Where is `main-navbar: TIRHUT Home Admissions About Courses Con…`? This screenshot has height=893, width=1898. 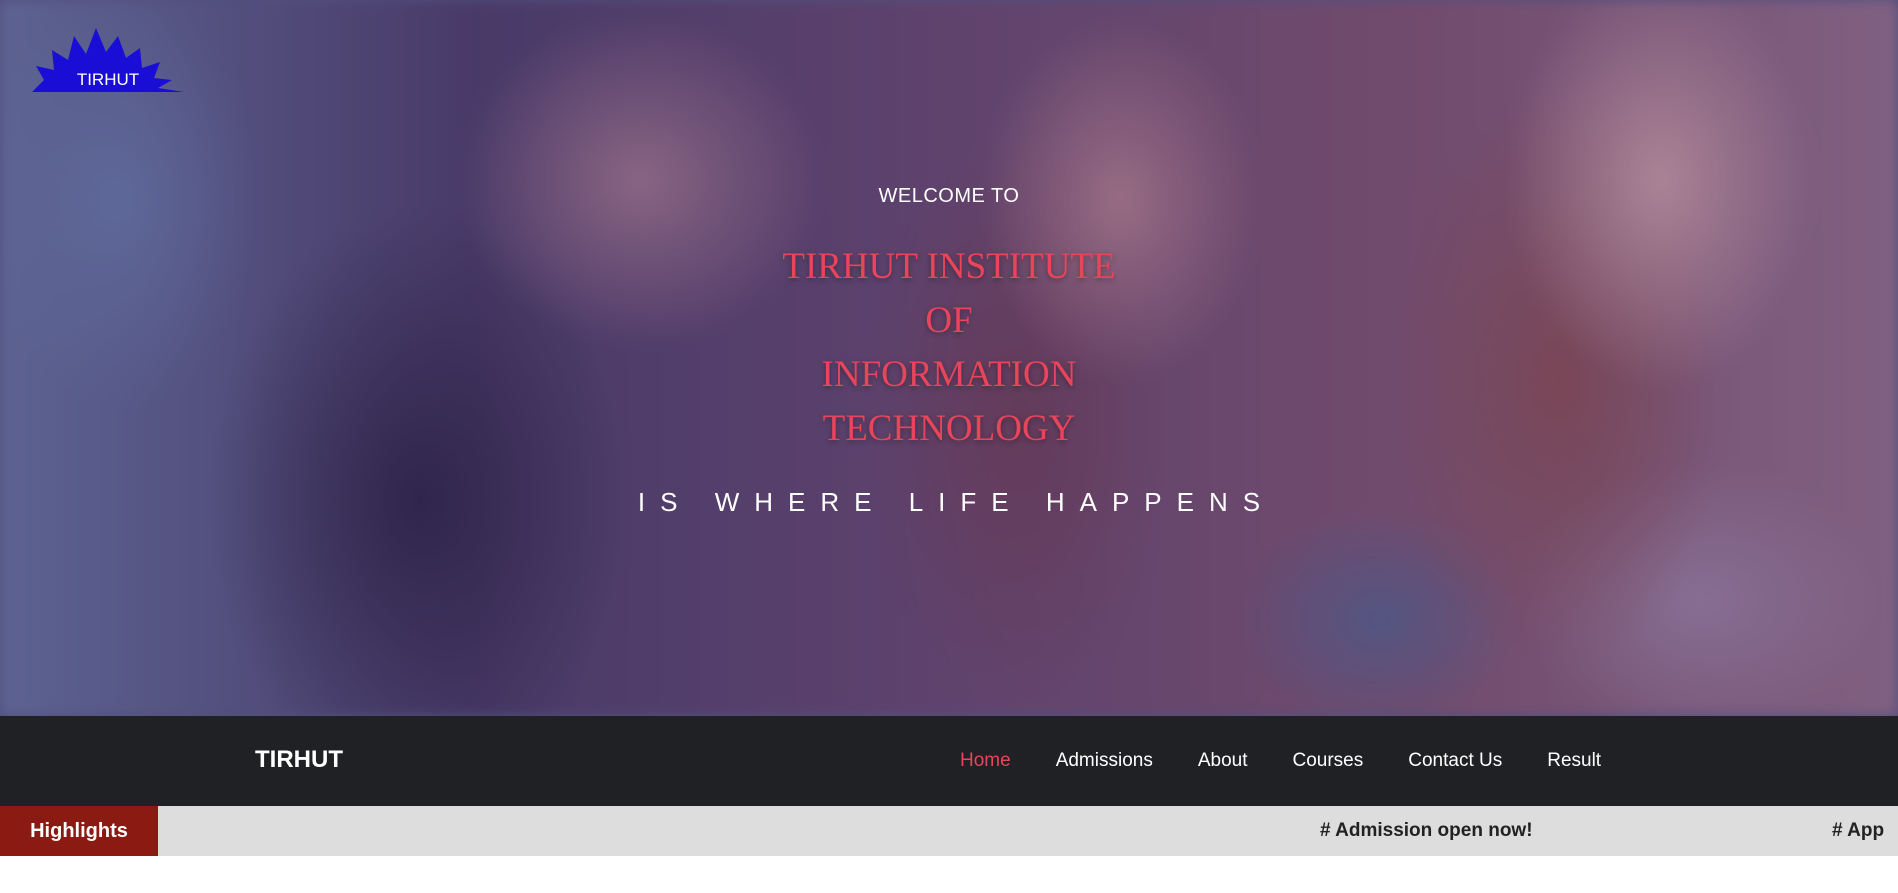
main-navbar: TIRHUT Home Admissions About Courses Con… is located at coordinates (949, 761).